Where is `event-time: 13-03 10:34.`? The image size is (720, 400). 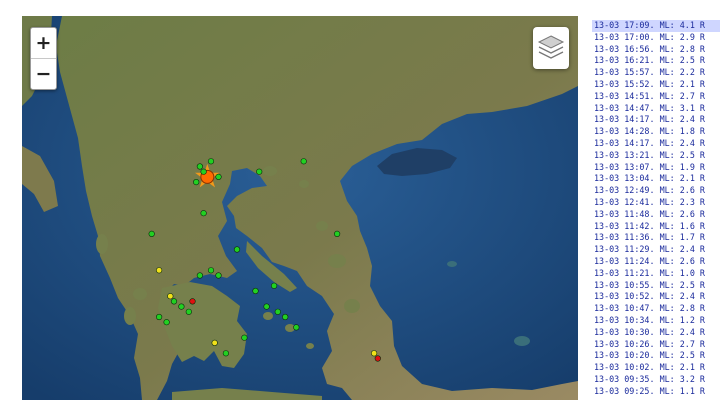
event-time: 13-03 10:34. is located at coordinates (624, 319).